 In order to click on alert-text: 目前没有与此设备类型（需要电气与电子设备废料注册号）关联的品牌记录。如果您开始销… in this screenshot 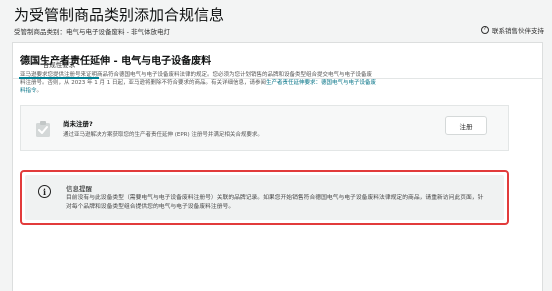, I will do `click(275, 202)`.